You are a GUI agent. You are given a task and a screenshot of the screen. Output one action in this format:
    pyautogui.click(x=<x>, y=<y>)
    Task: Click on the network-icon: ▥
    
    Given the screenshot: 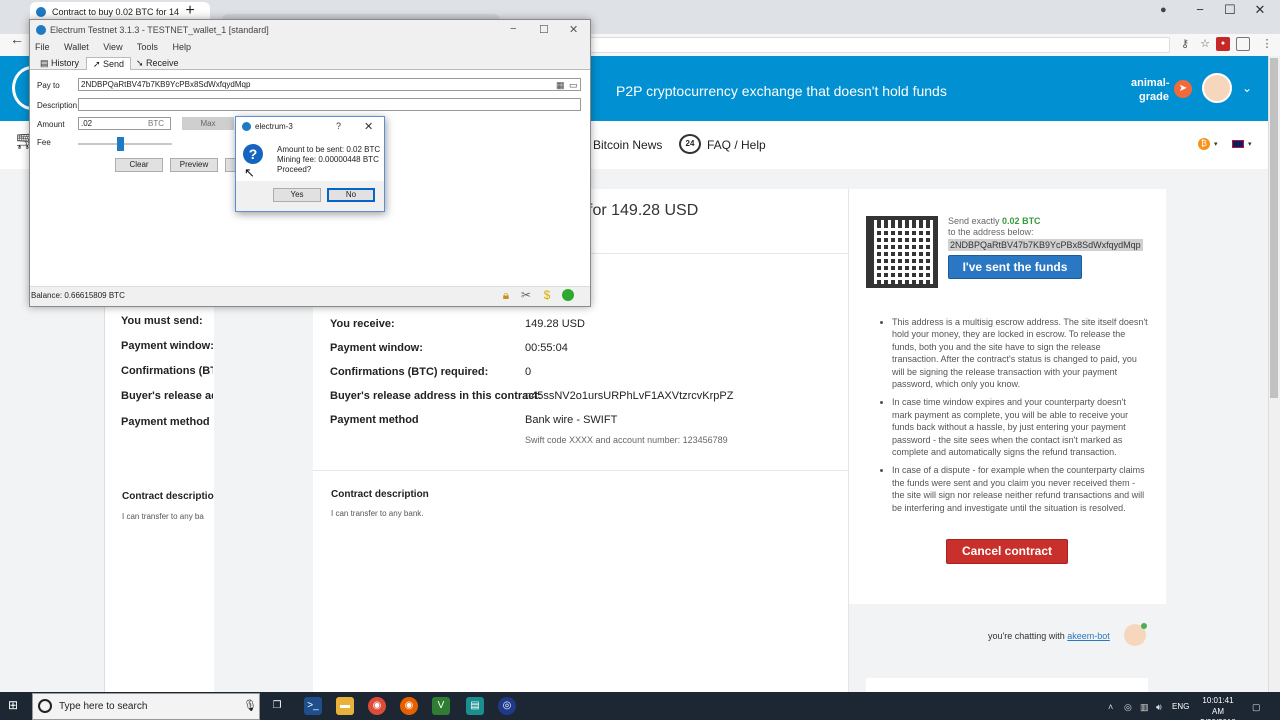 What is the action you would take?
    pyautogui.click(x=1144, y=707)
    